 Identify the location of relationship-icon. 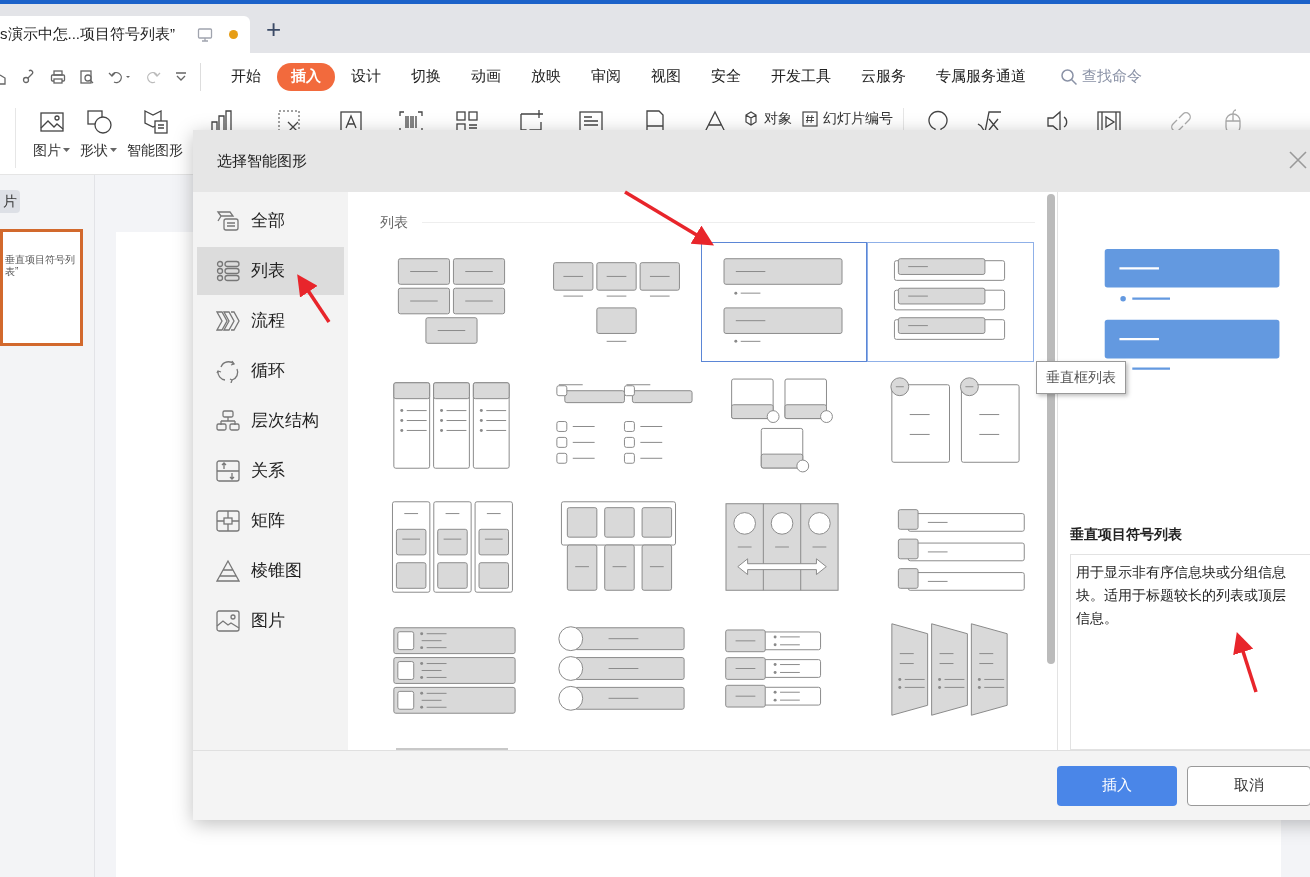
(228, 471).